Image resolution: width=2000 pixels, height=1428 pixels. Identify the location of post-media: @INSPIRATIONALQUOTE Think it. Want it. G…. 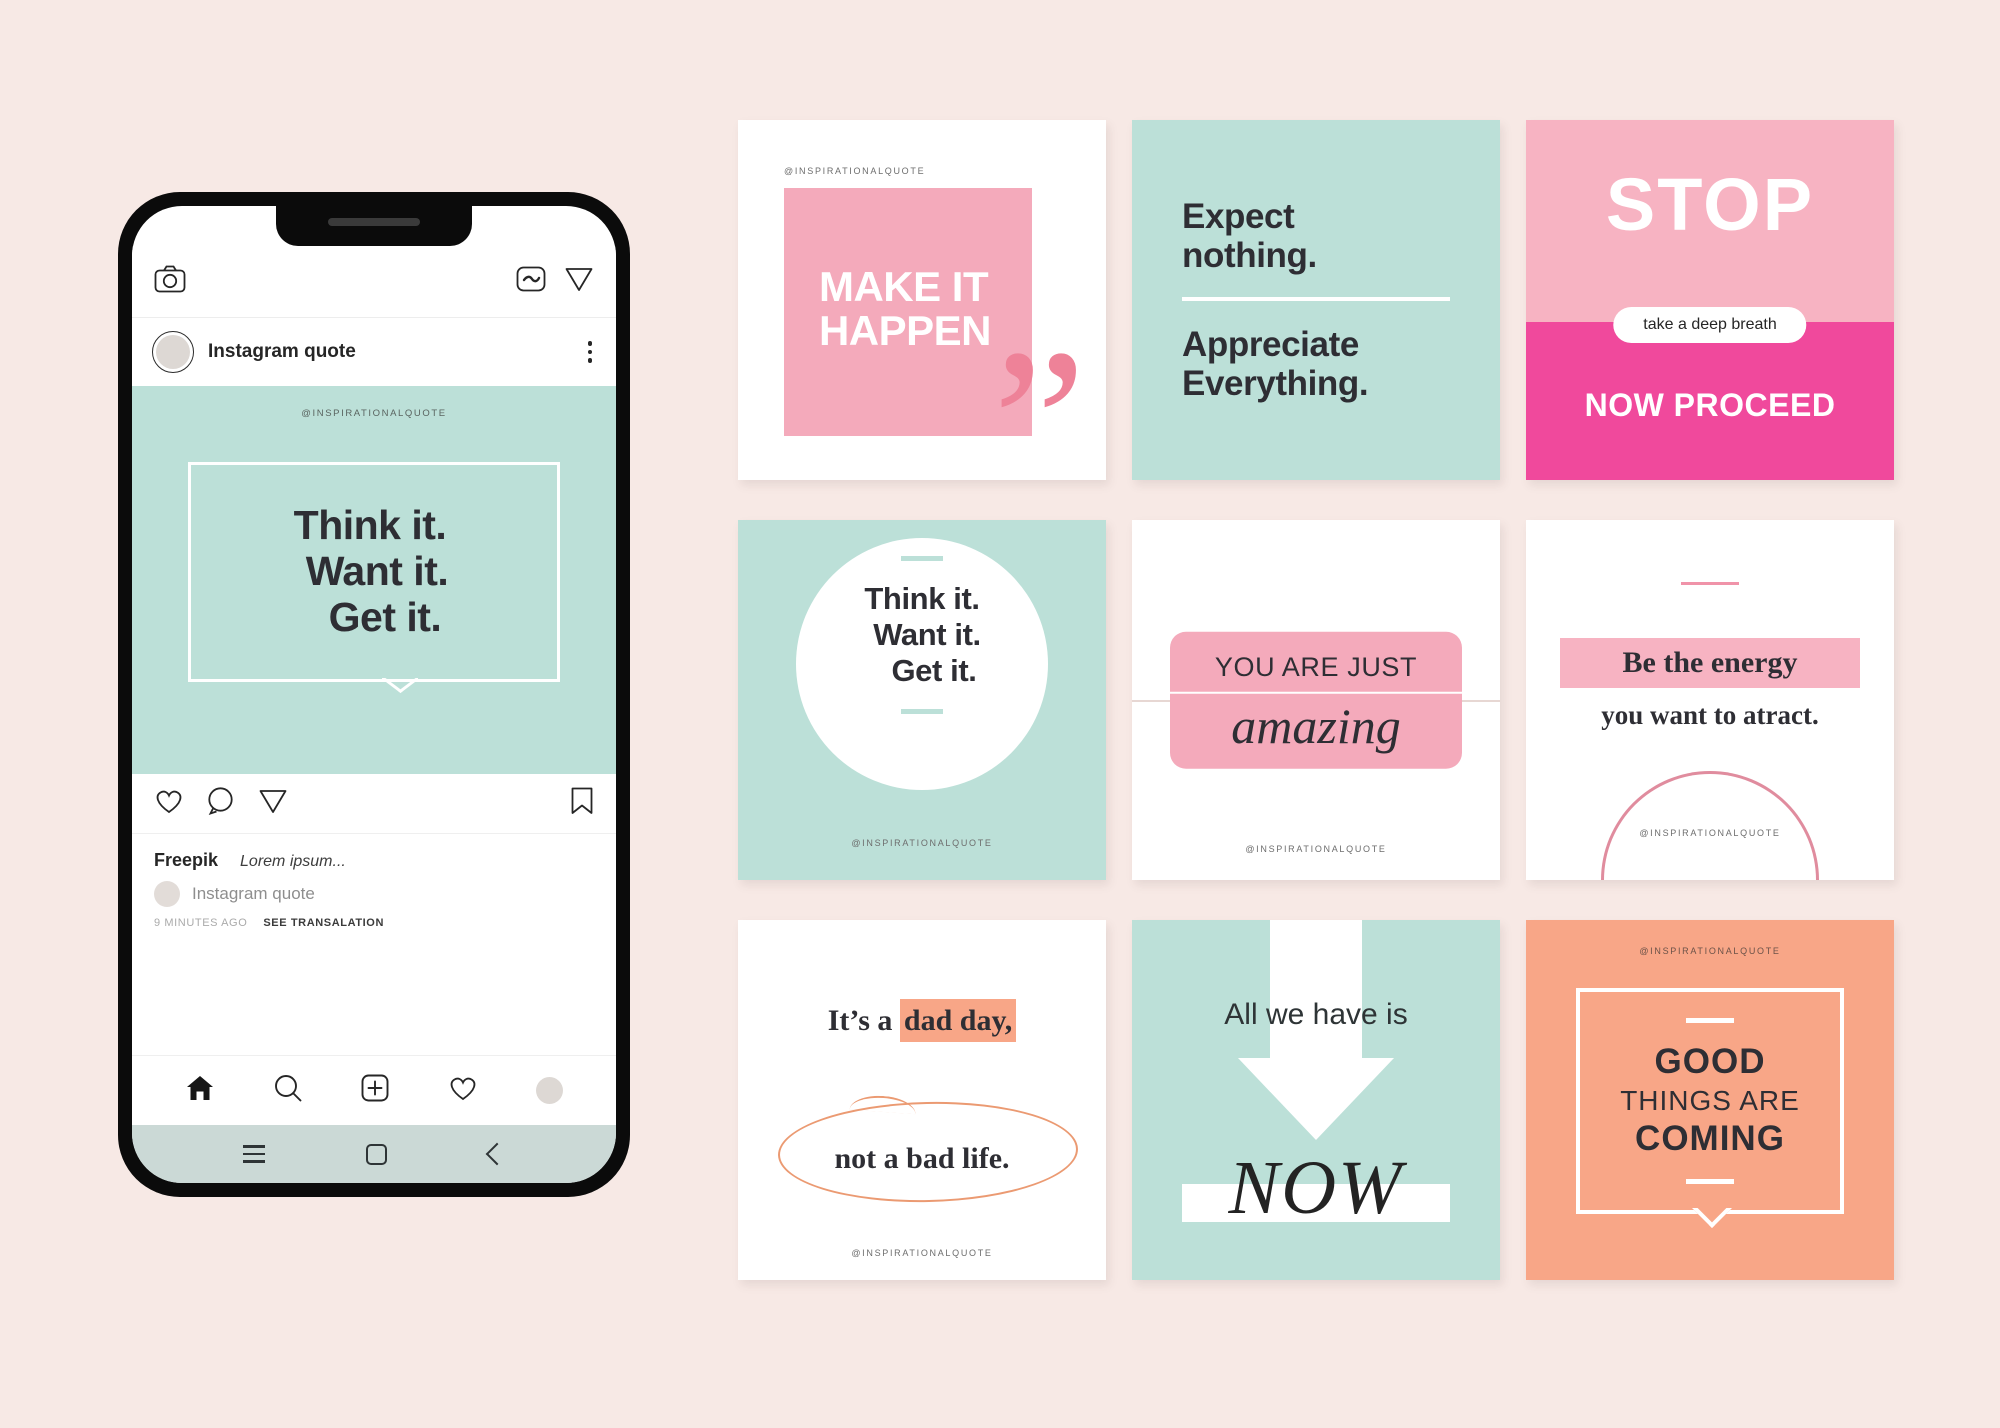
(374, 580).